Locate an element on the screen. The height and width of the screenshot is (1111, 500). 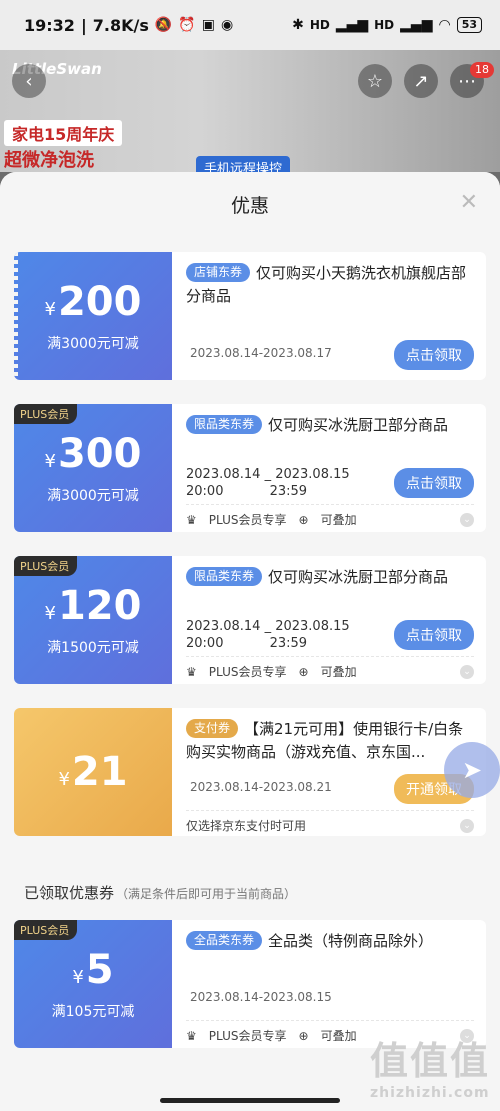
battery-indicator: 53 is located at coordinates (469, 25).